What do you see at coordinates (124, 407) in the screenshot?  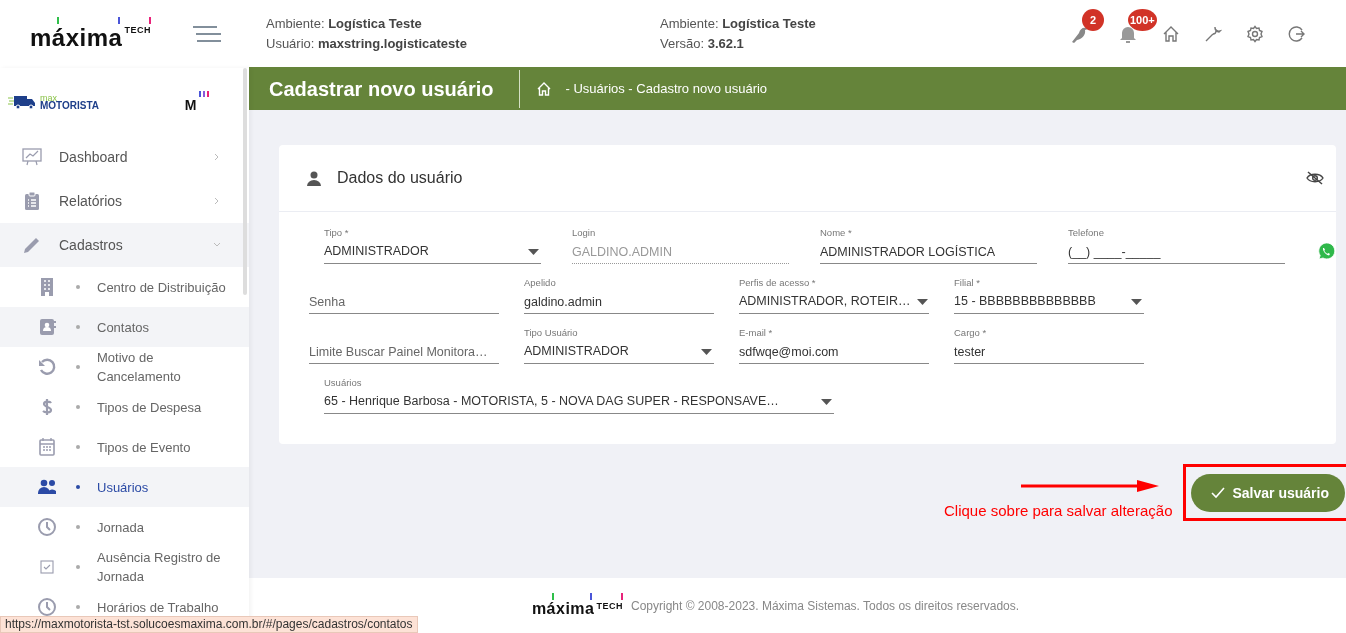 I see `submenu-item: Tipos de Despesa` at bounding box center [124, 407].